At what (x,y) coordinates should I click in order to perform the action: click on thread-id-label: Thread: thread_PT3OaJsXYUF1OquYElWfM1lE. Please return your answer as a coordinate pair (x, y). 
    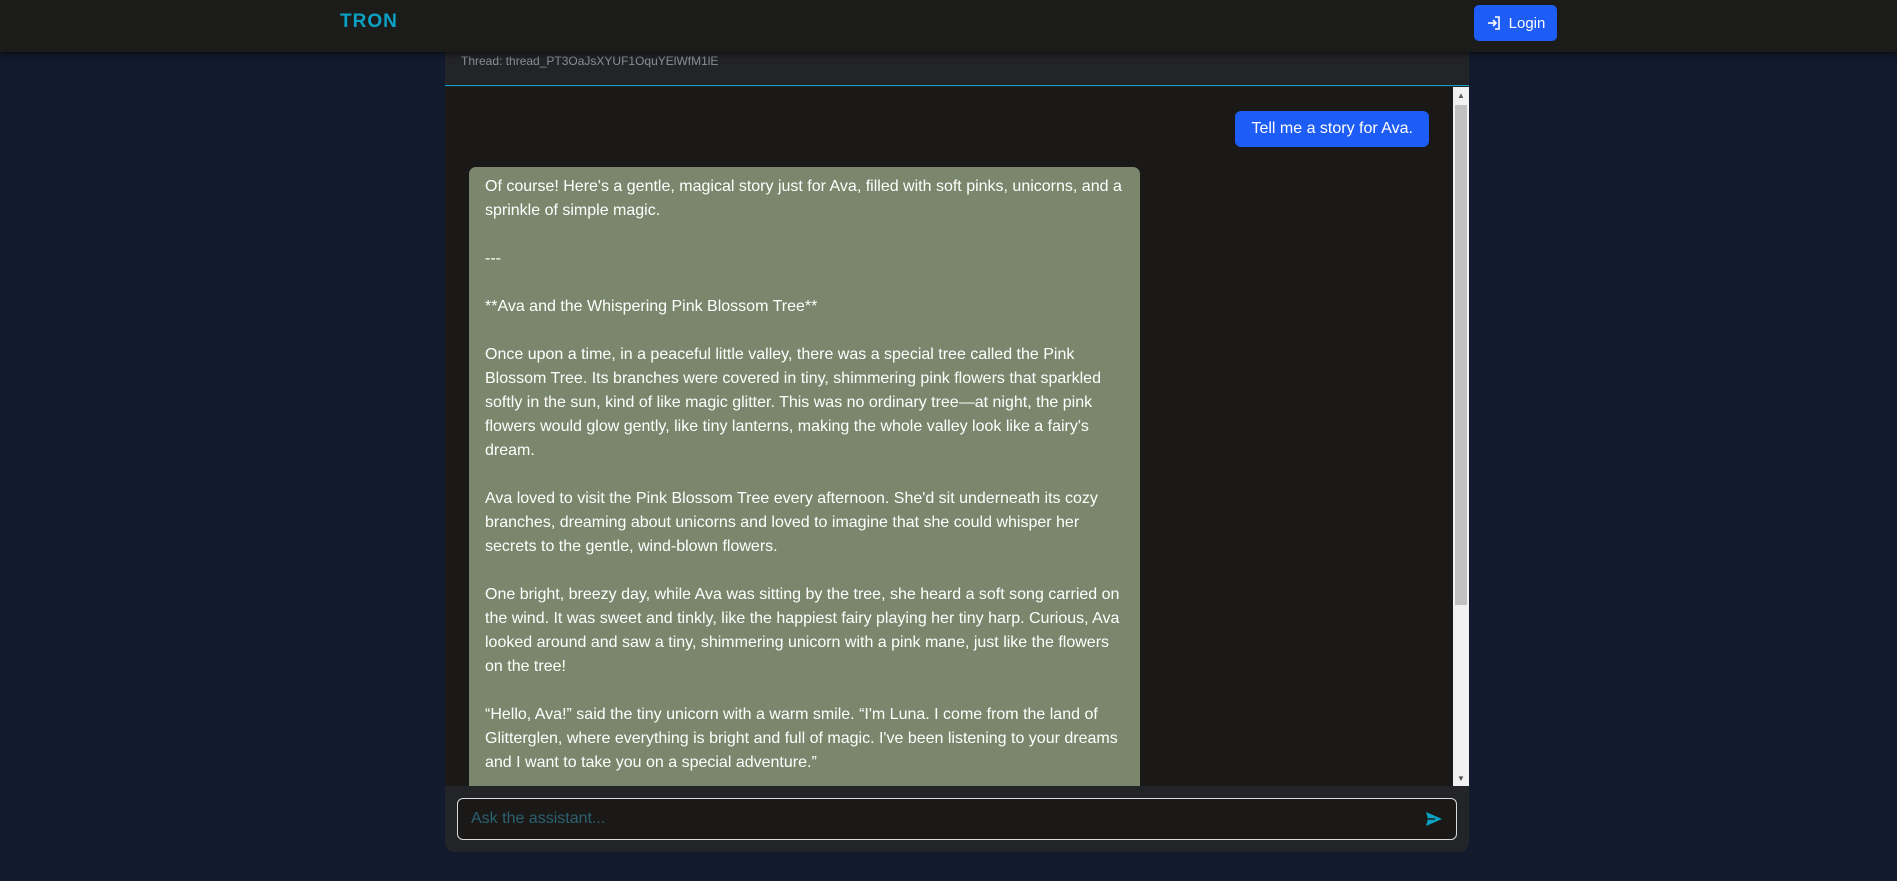
    Looking at the image, I should click on (590, 61).